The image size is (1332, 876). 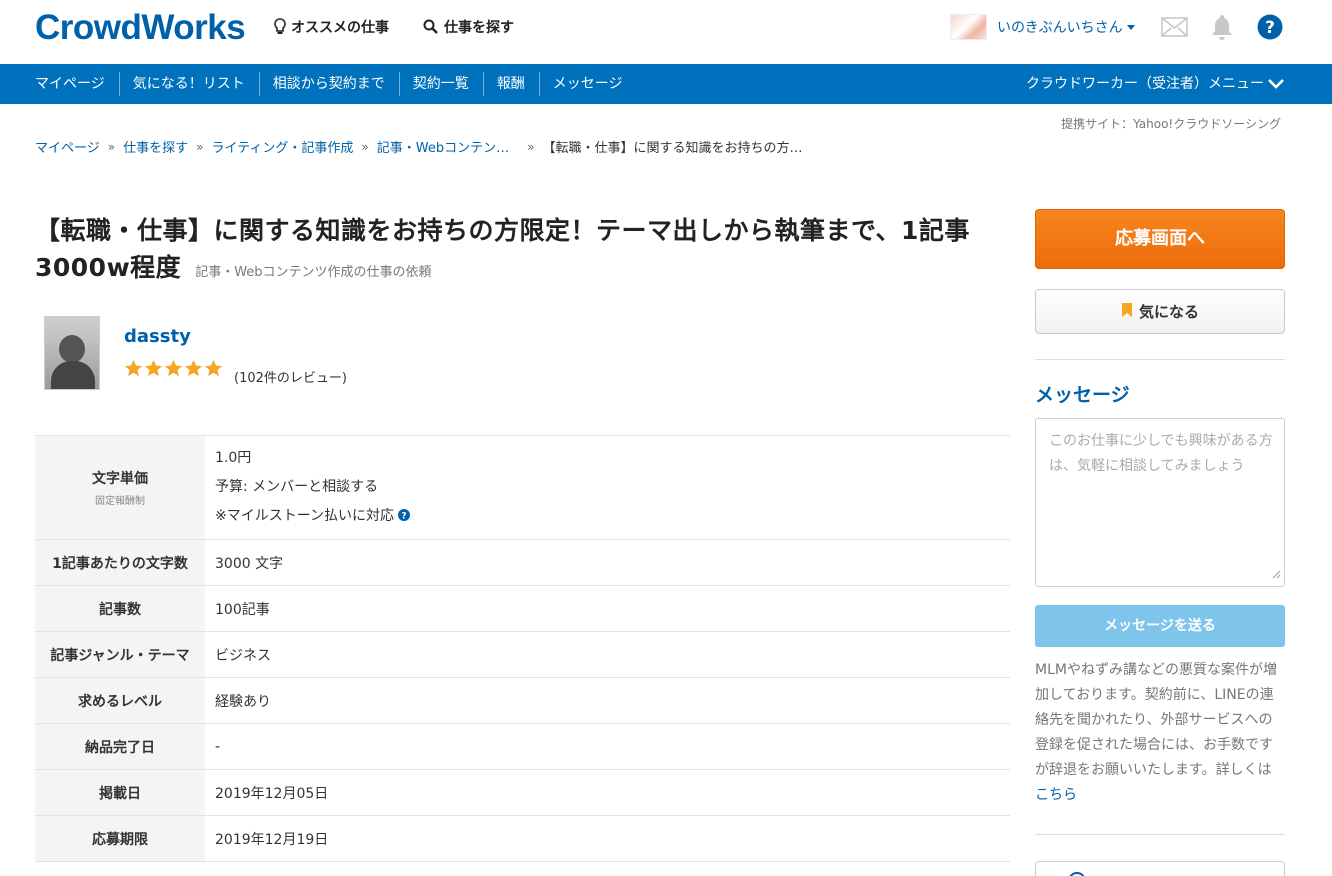 I want to click on nav-rewards: 報酬, so click(x=510, y=84).